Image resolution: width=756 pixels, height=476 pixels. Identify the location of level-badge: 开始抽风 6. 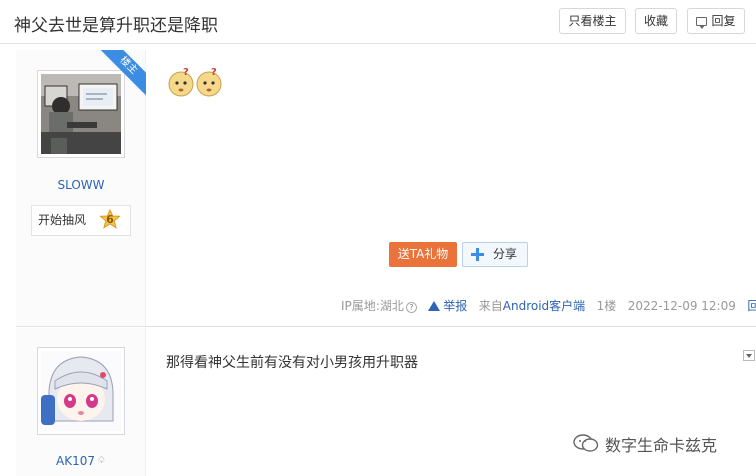
(81, 220).